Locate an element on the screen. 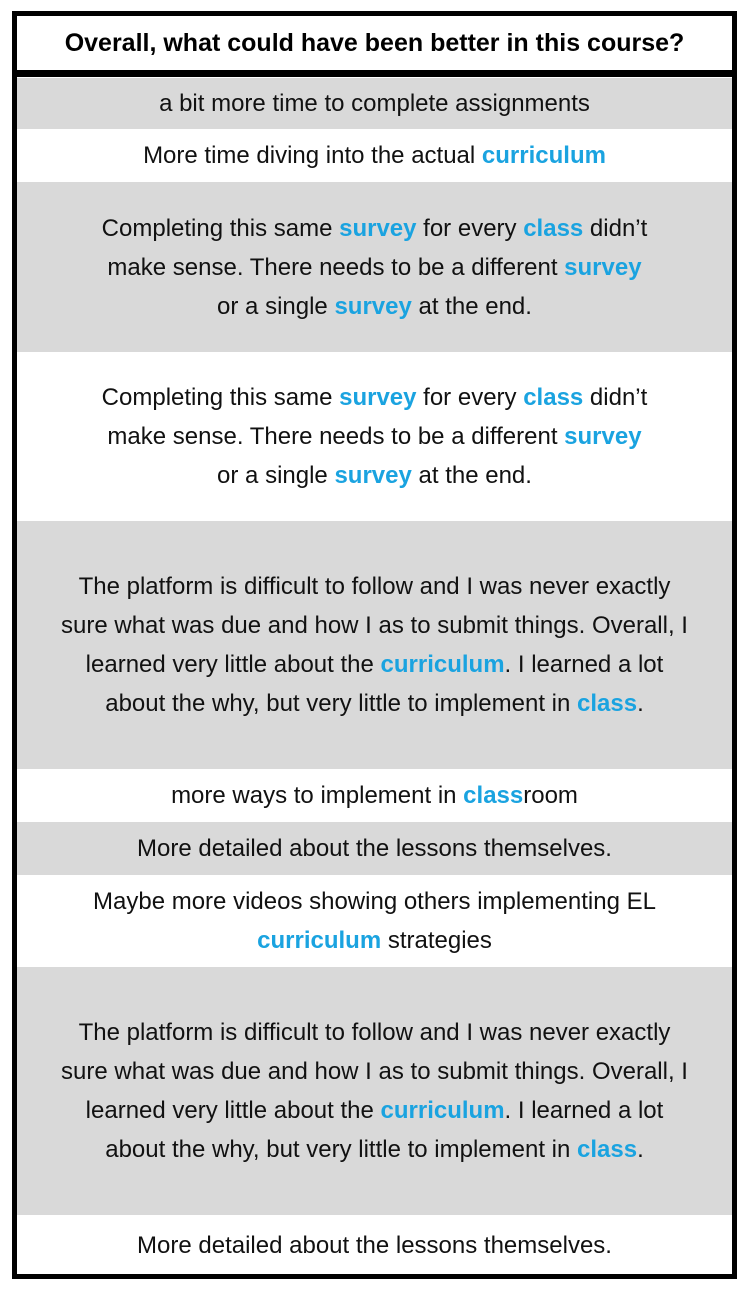  row-text: a bit more time to complete assignments is located at coordinates (374, 103).